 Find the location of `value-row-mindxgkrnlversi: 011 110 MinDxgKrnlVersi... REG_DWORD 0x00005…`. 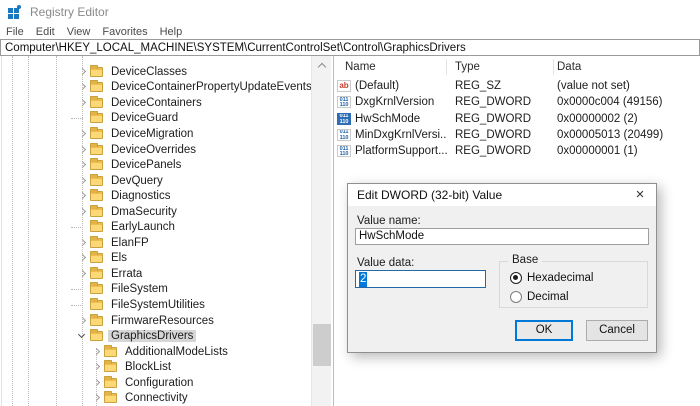

value-row-mindxgkrnlversi: 011 110 MinDxgKrnlVersi... REG_DWORD 0x00005… is located at coordinates (518, 135).